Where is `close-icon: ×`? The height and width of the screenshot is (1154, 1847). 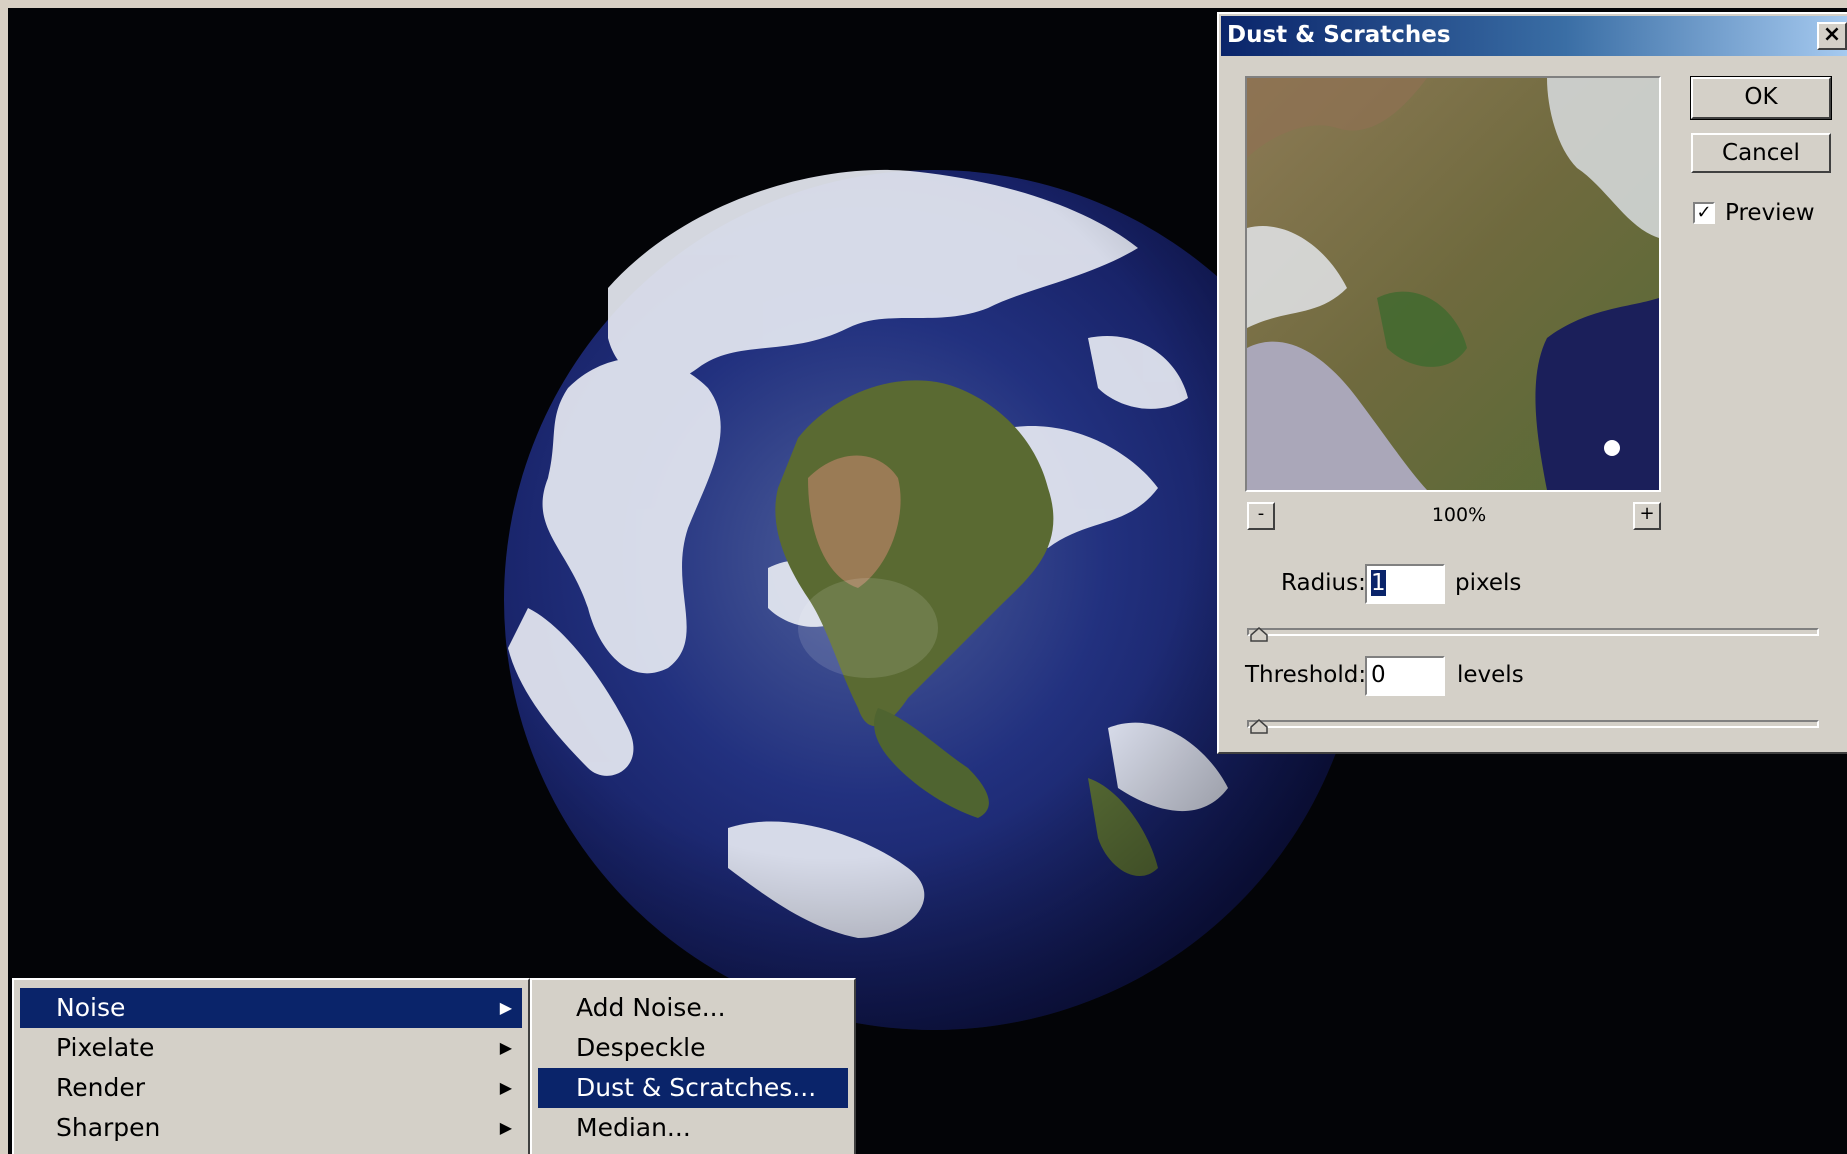 close-icon: × is located at coordinates (1832, 34).